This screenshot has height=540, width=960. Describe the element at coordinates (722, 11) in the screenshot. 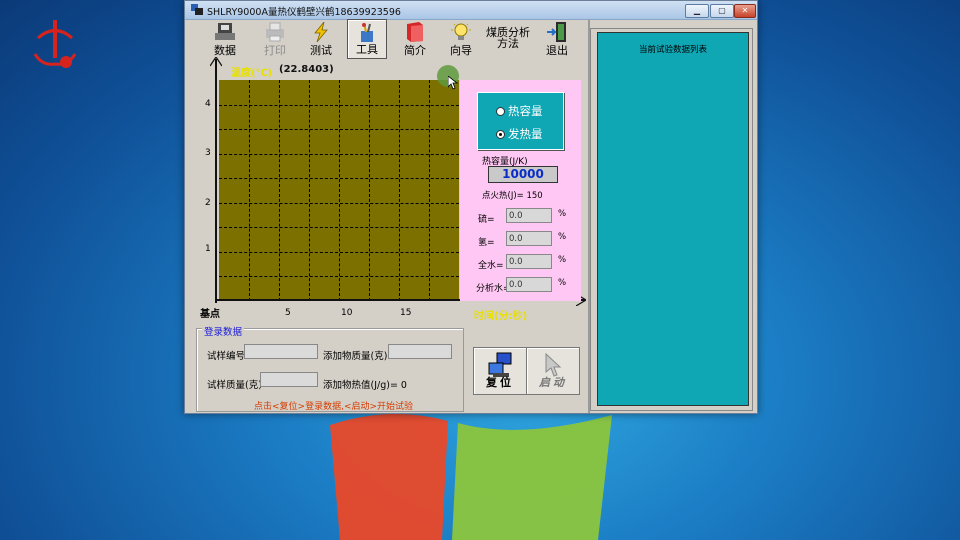

I see `maximize-button: ▢` at that location.